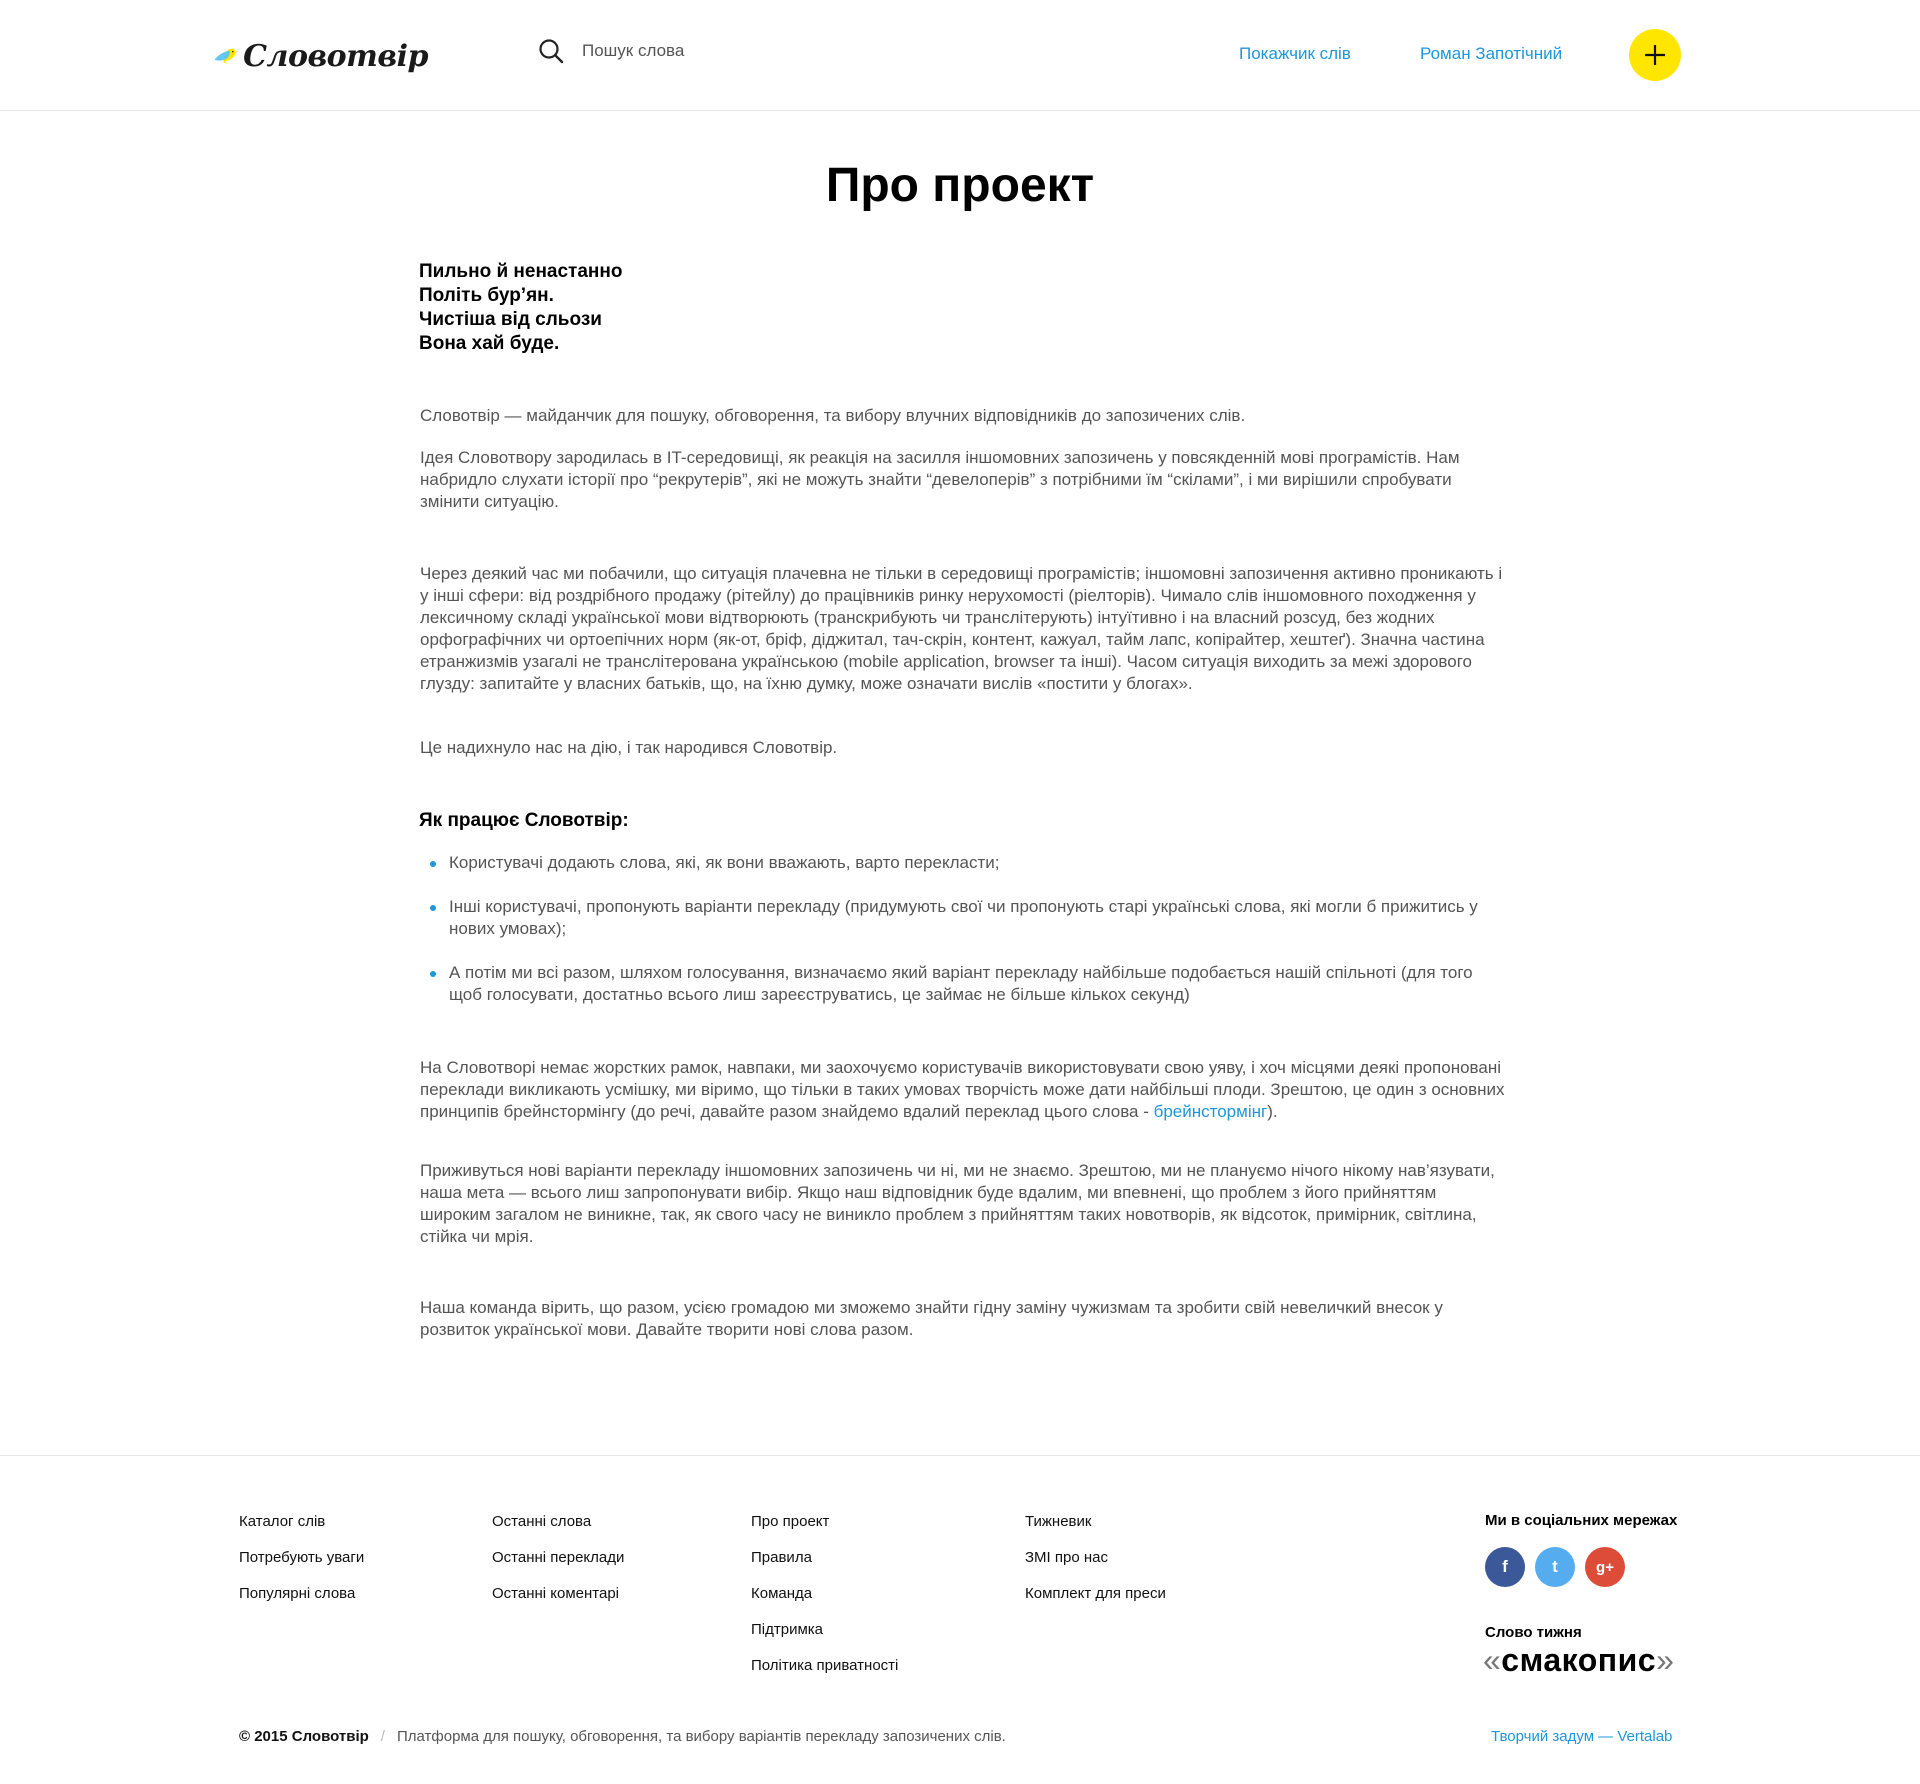  What do you see at coordinates (1533, 1632) in the screenshot?
I see `word-of-week-heading: Слово тижня` at bounding box center [1533, 1632].